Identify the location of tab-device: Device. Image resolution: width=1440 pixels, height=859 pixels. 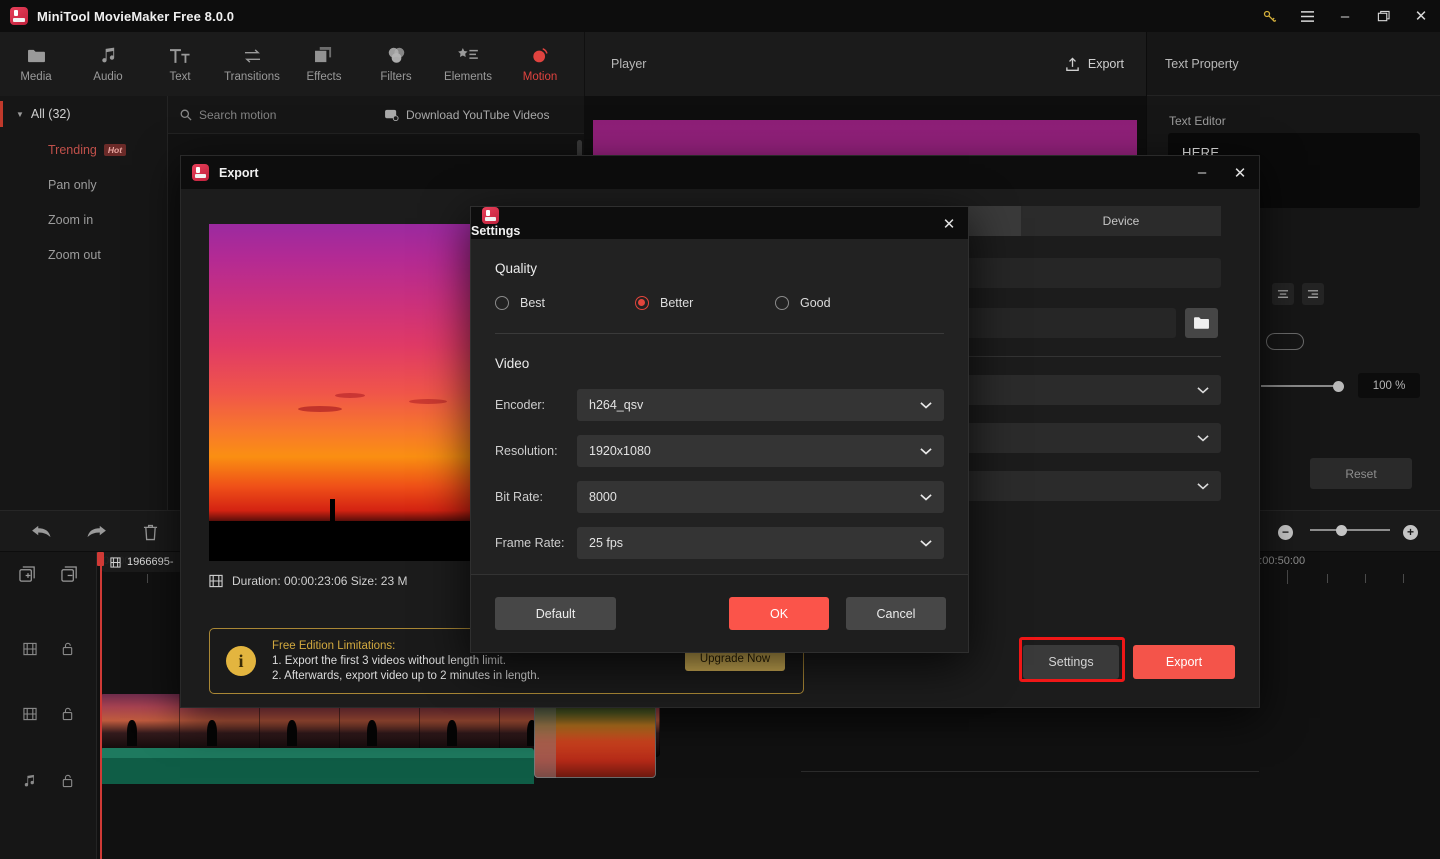
(1121, 221).